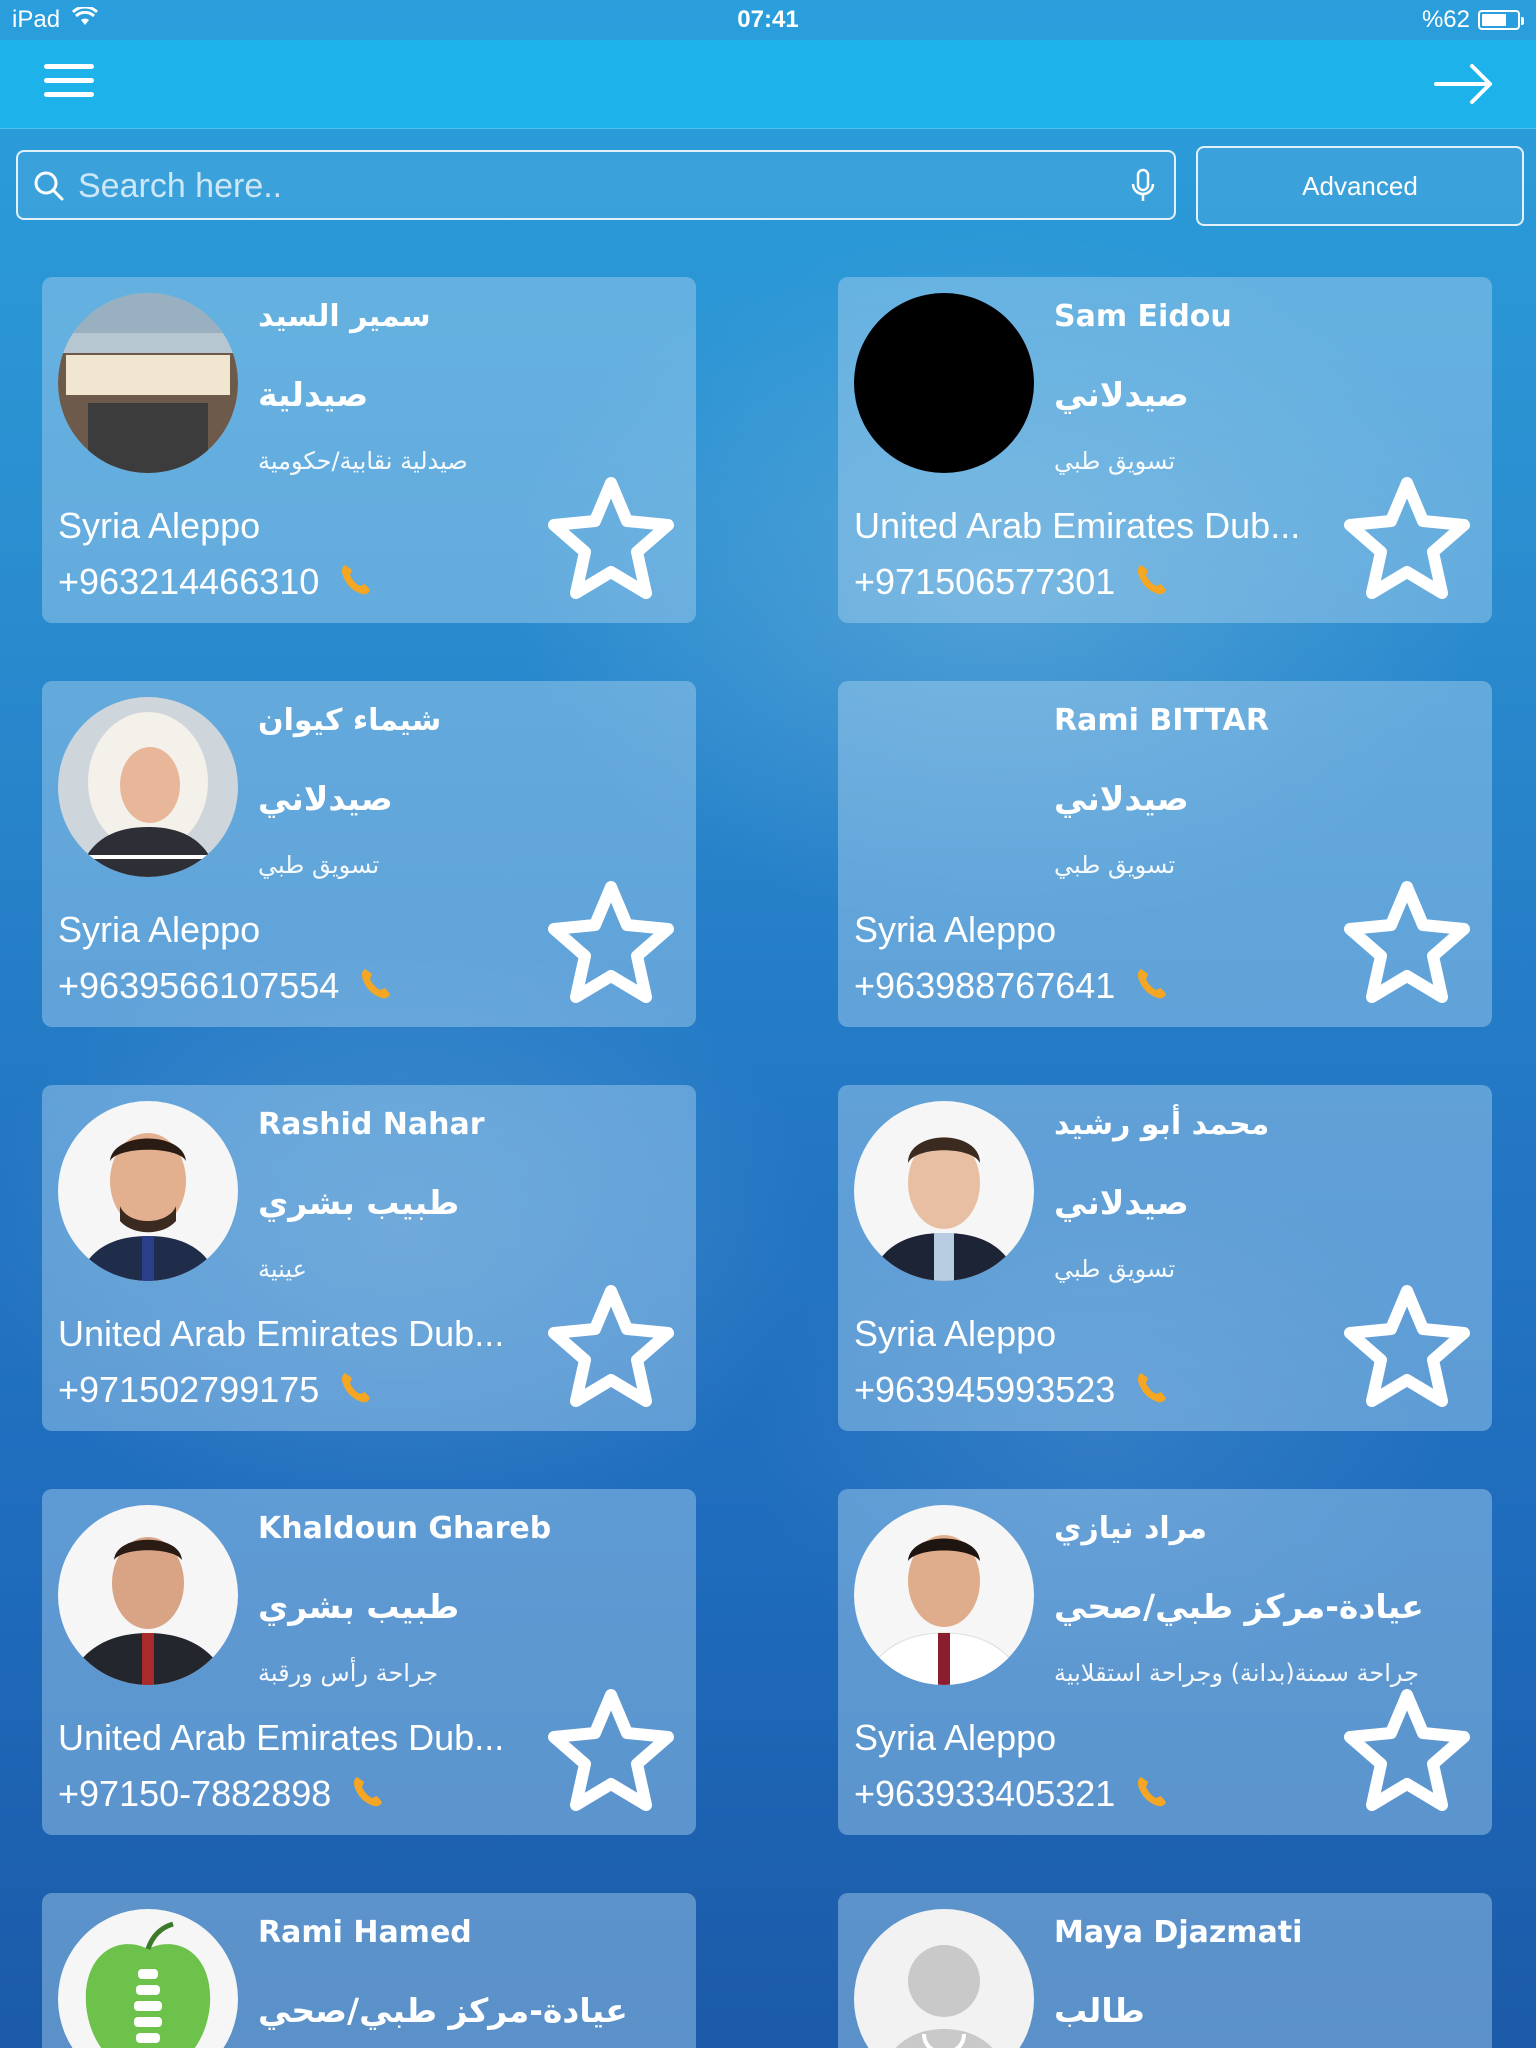  Describe the element at coordinates (69, 84) in the screenshot. I see `hamburger-menu-icon` at that location.